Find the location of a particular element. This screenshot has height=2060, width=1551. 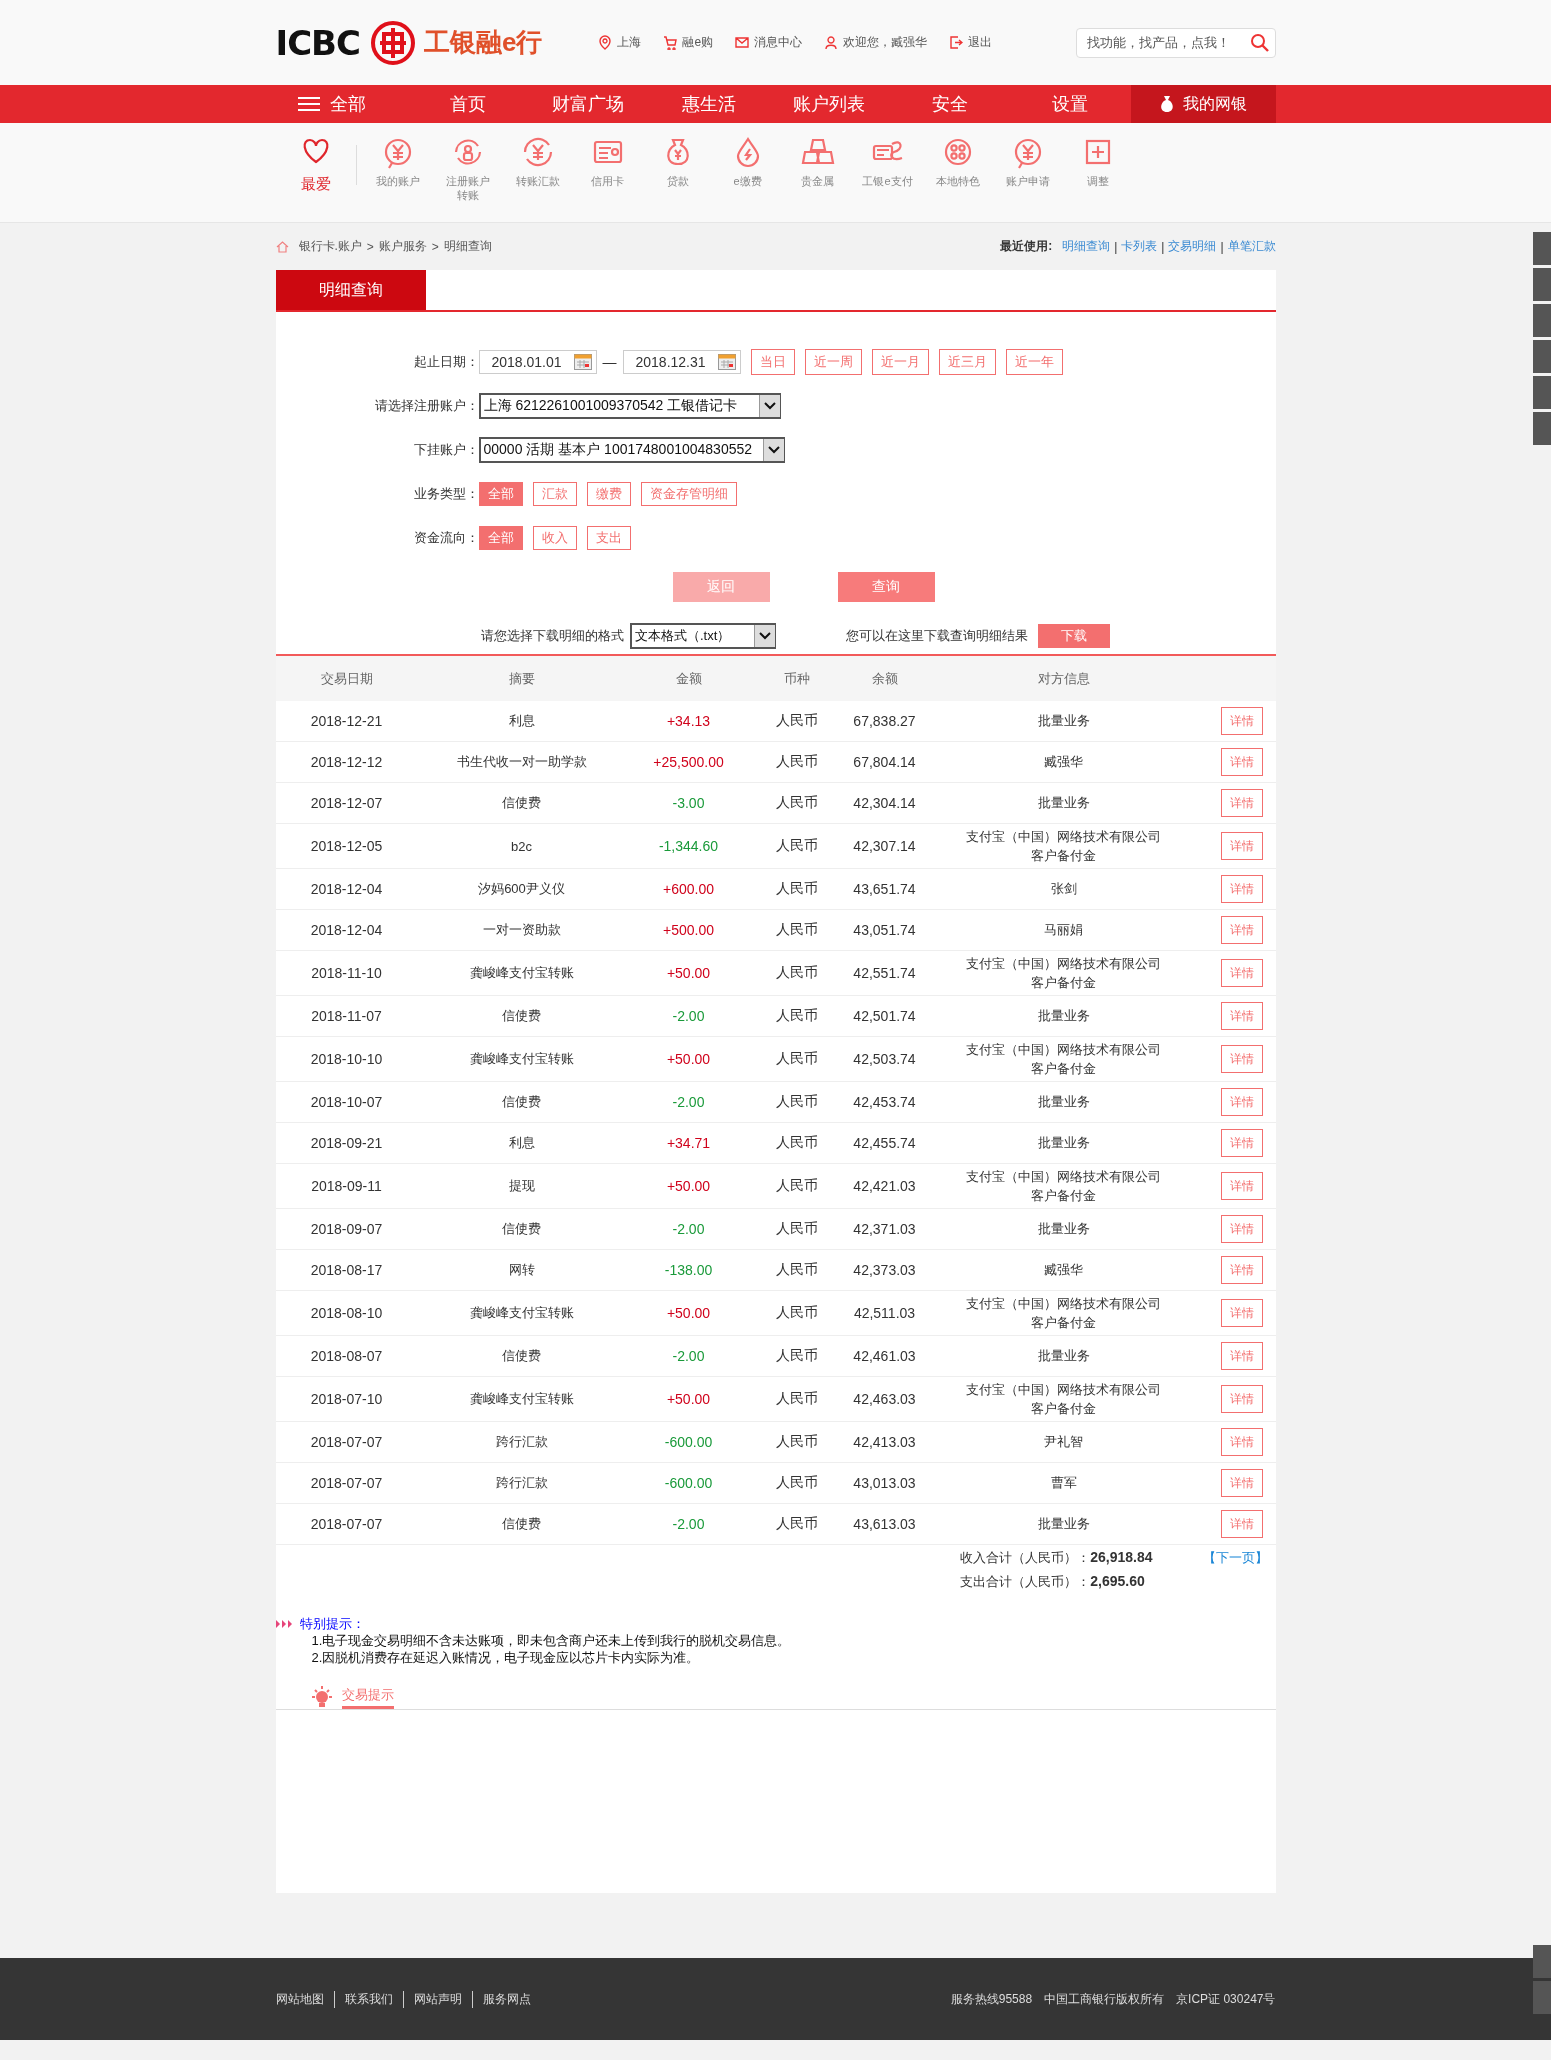

quick-link: 本地特色 is located at coordinates (957, 169).